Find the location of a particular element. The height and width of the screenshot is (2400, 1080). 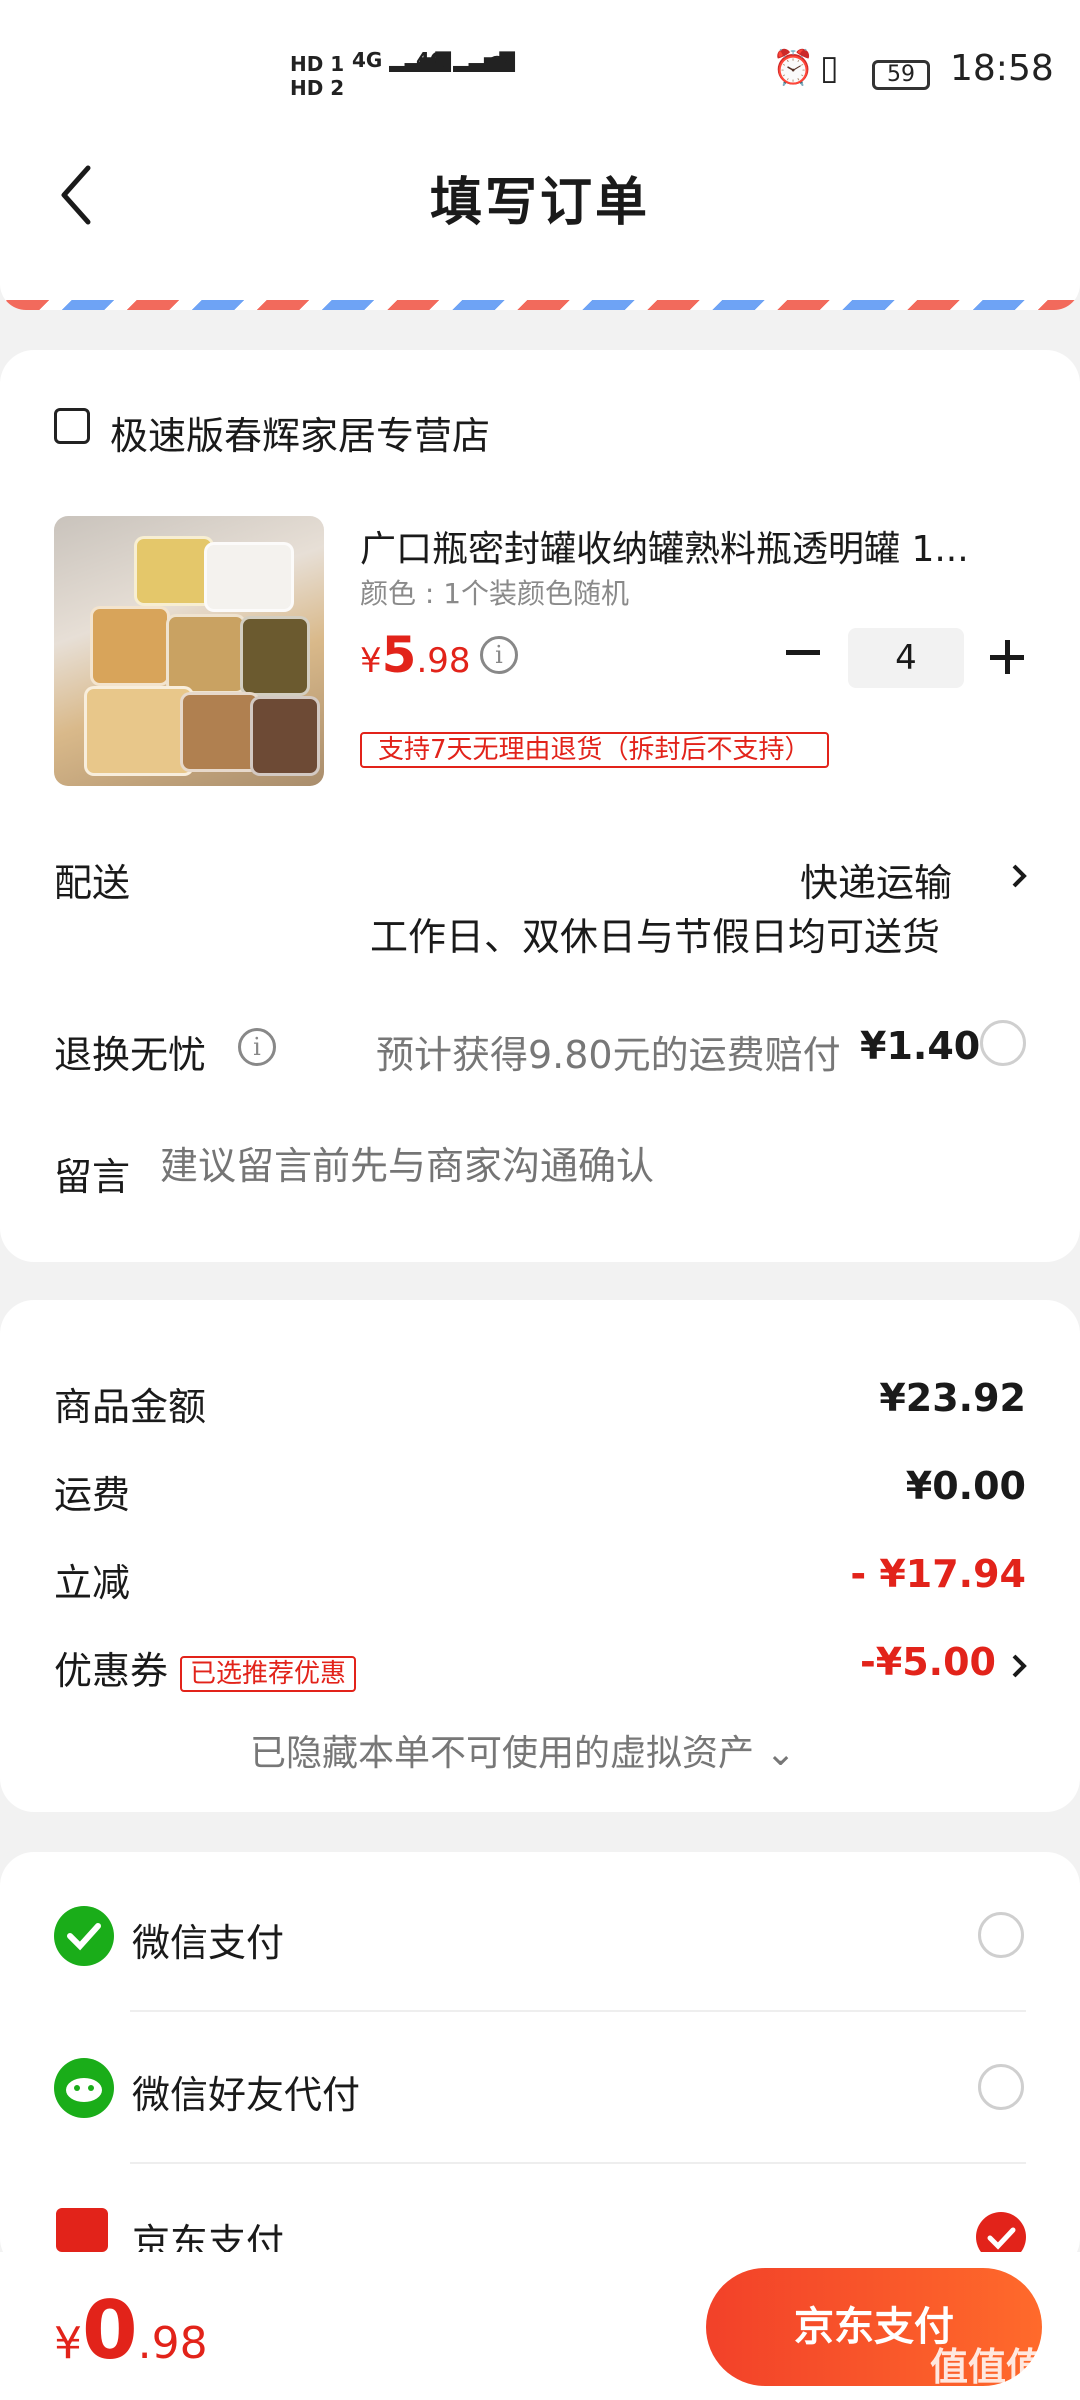

sim2-label: HD 2 is located at coordinates (317, 88).